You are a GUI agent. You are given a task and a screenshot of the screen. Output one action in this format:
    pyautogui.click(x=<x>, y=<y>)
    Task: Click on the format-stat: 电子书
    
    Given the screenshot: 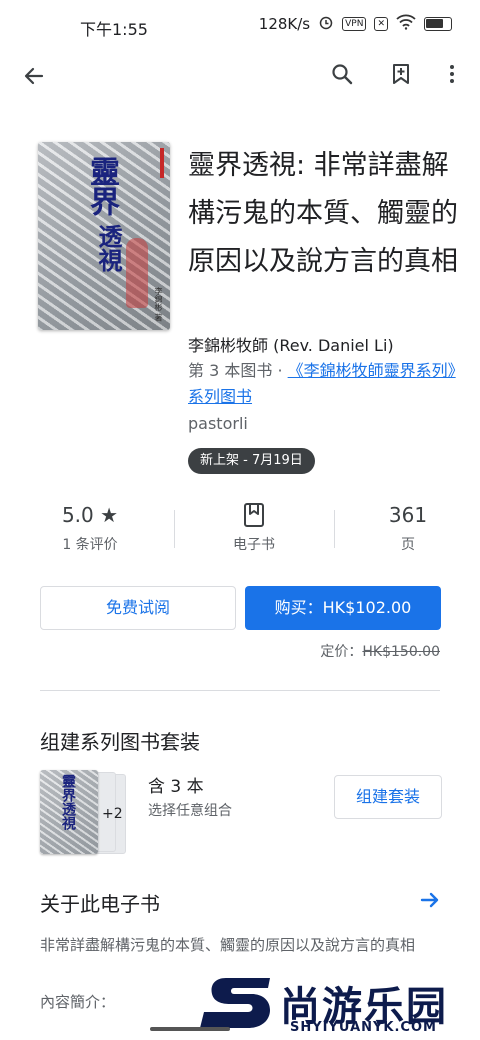 What is the action you would take?
    pyautogui.click(x=254, y=527)
    